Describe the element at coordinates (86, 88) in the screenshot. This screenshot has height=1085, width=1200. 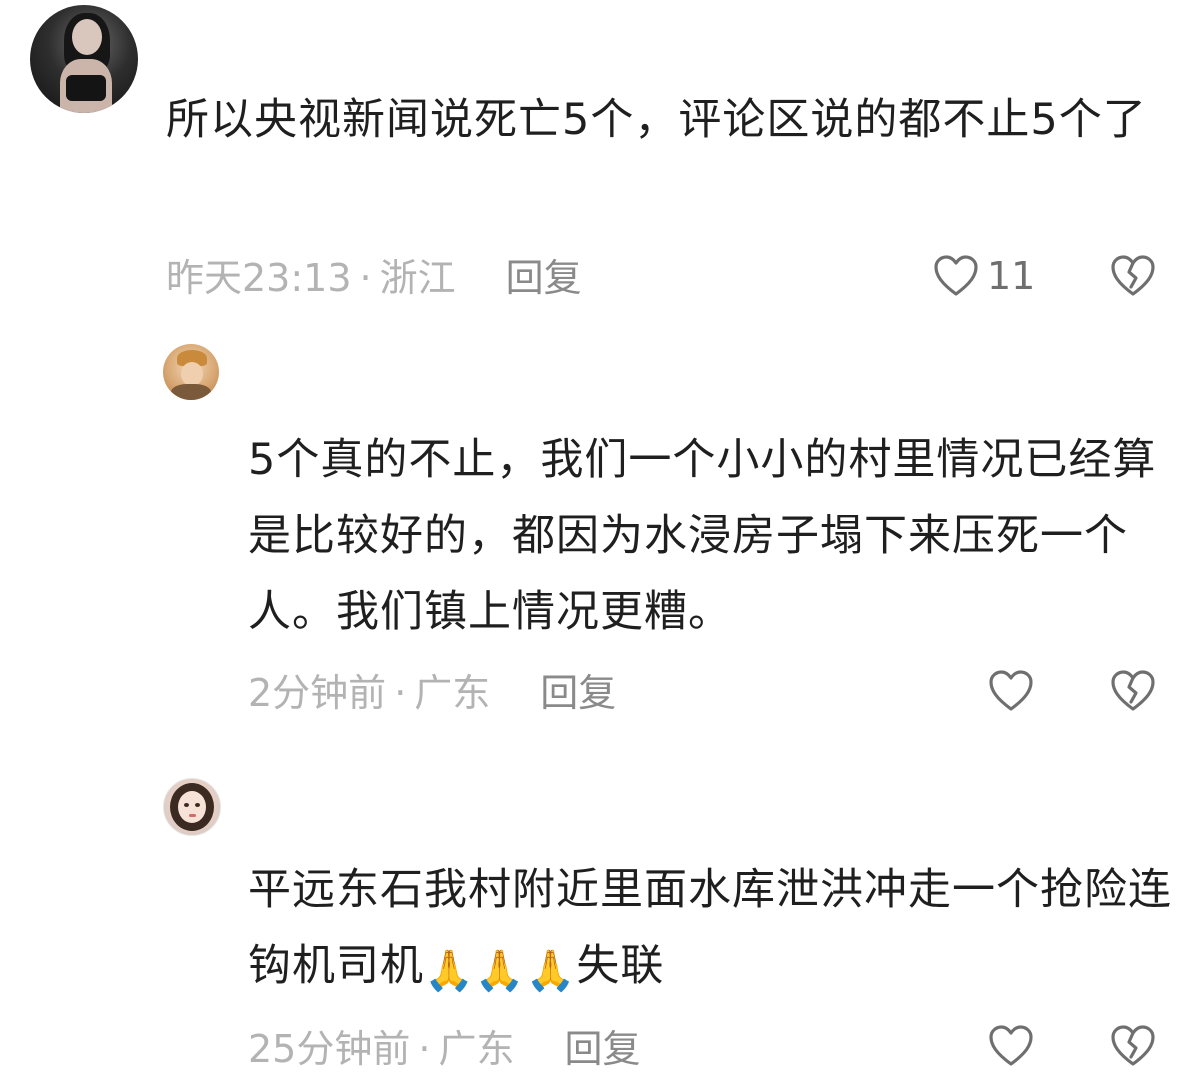
I see `avatar-clothing` at that location.